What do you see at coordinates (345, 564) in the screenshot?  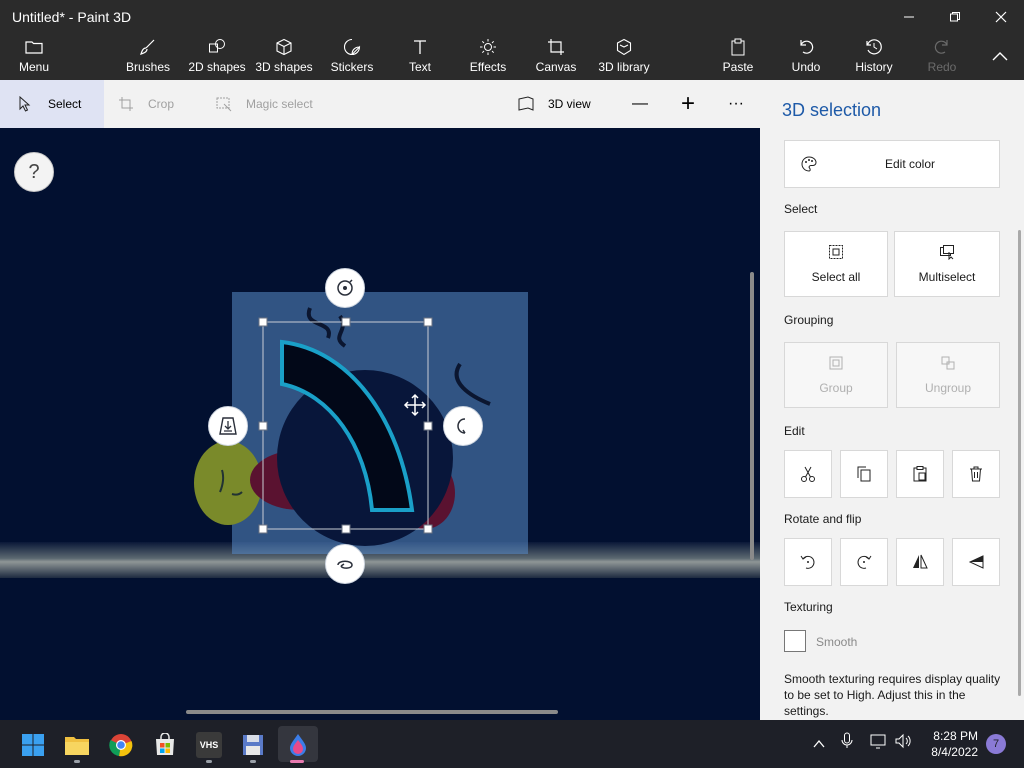 I see `rotate-z-handle` at bounding box center [345, 564].